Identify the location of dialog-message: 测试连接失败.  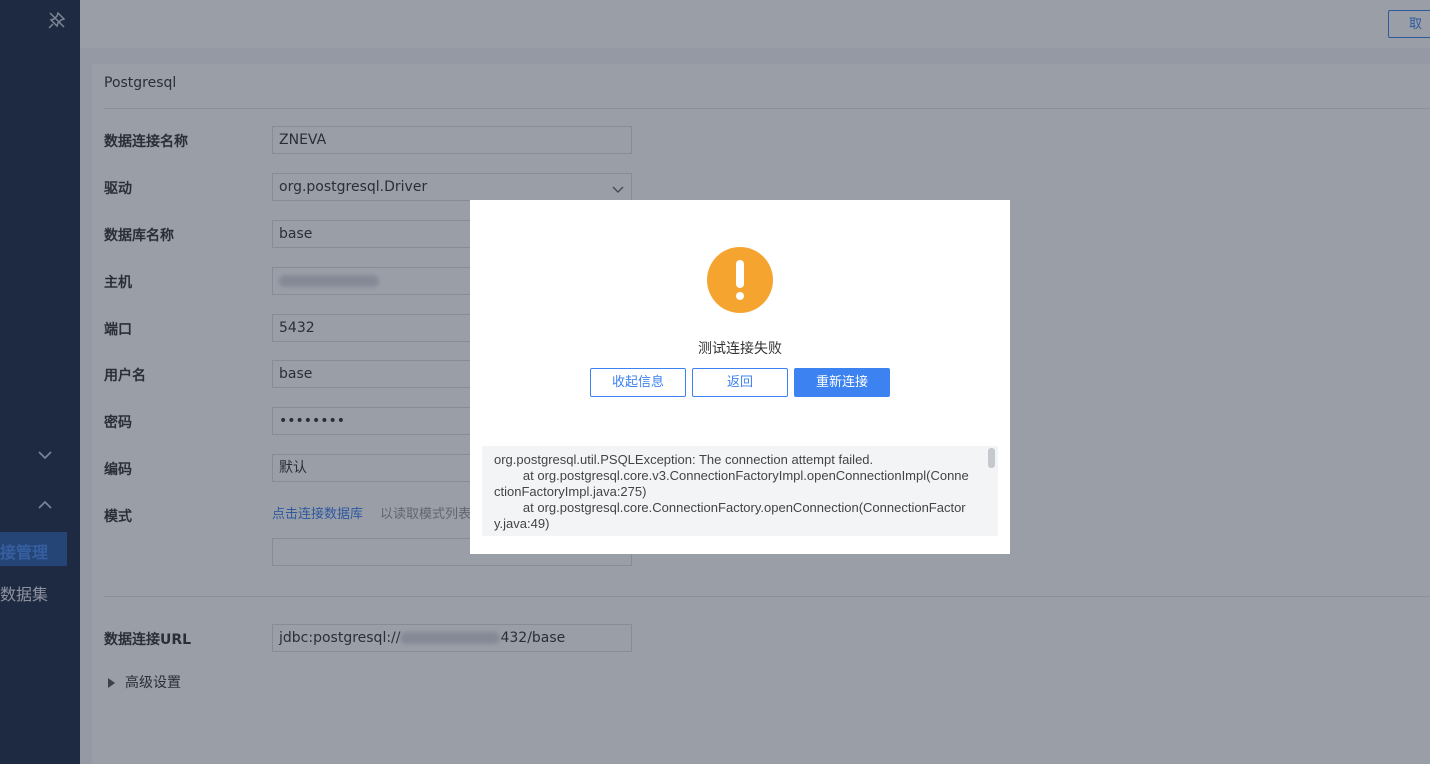
(740, 349).